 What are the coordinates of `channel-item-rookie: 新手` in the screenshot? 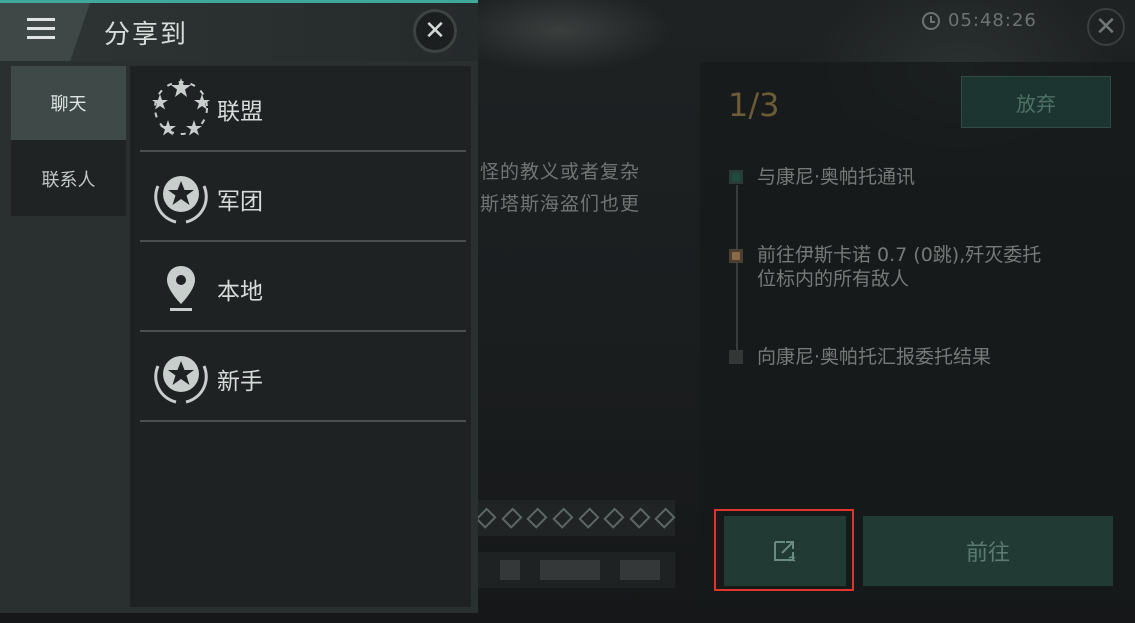 It's located at (303, 378).